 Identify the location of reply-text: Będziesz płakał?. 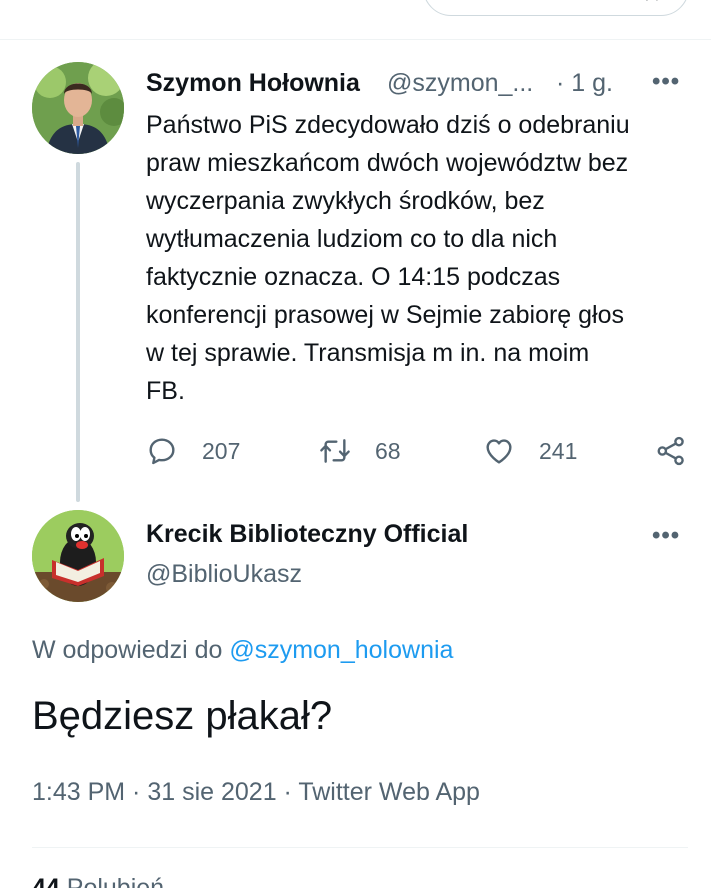
(182, 716).